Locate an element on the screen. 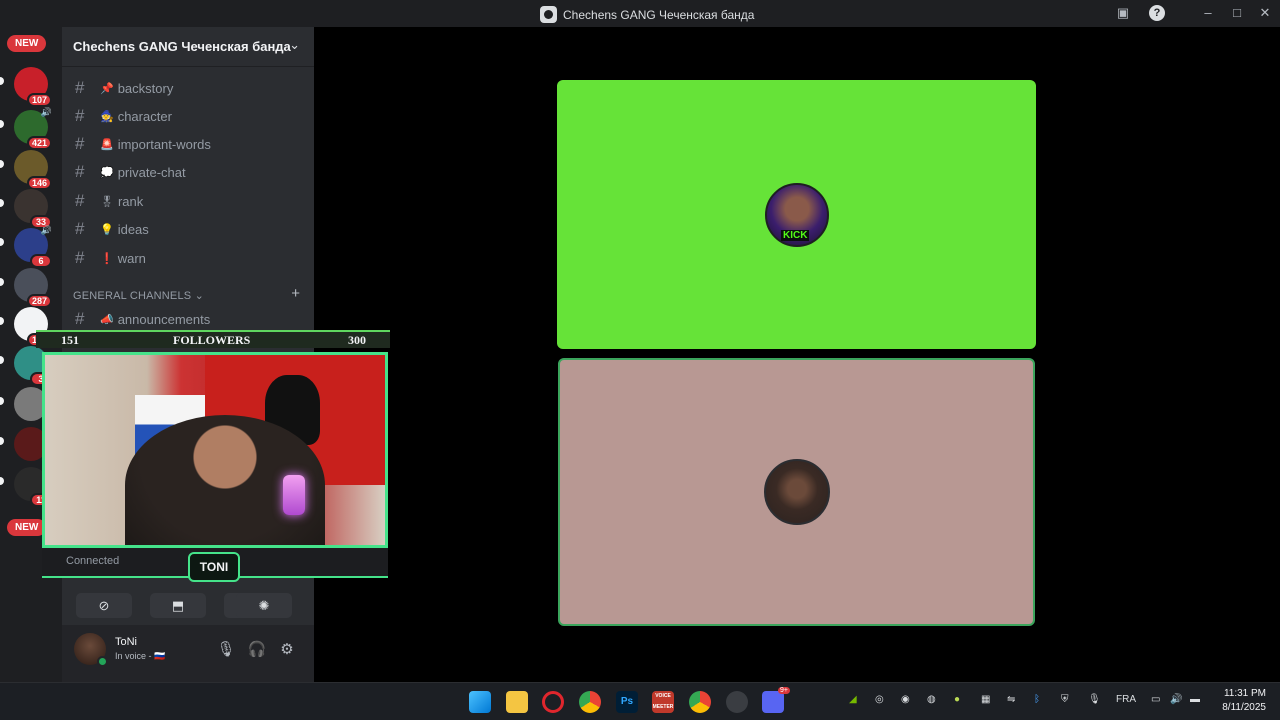  tray-app-icon: ● is located at coordinates (957, 699).